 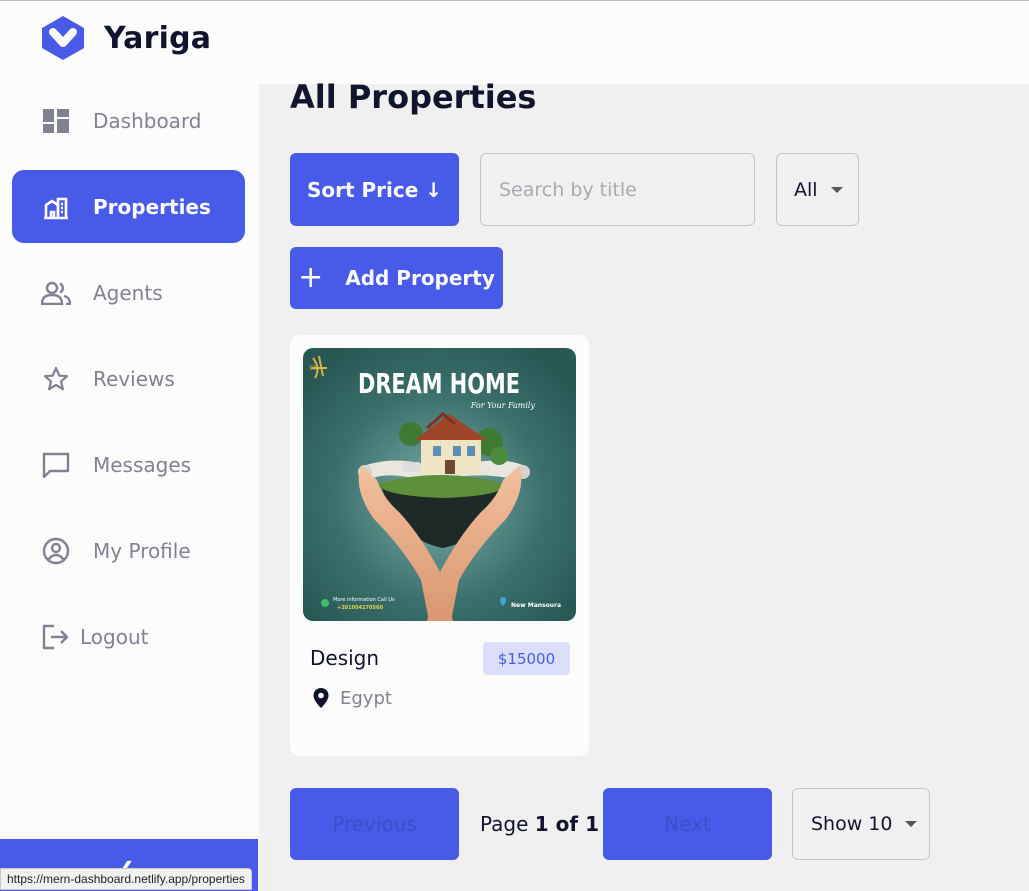 I want to click on sidebar-item-reviews: Reviews, so click(x=128, y=378).